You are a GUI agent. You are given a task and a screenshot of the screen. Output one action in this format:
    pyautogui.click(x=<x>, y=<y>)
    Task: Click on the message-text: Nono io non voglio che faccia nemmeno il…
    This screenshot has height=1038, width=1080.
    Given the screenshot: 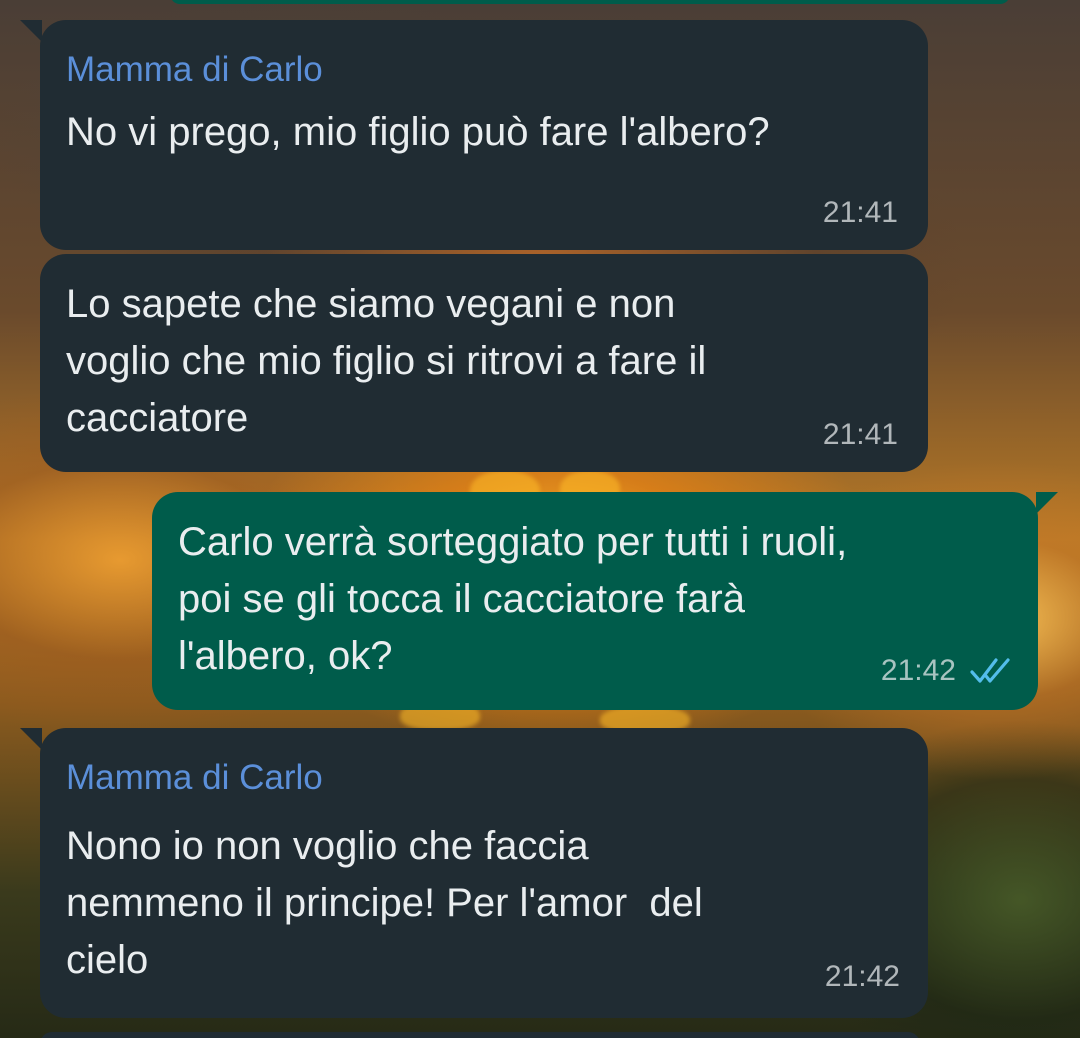 What is the action you would take?
    pyautogui.click(x=384, y=903)
    